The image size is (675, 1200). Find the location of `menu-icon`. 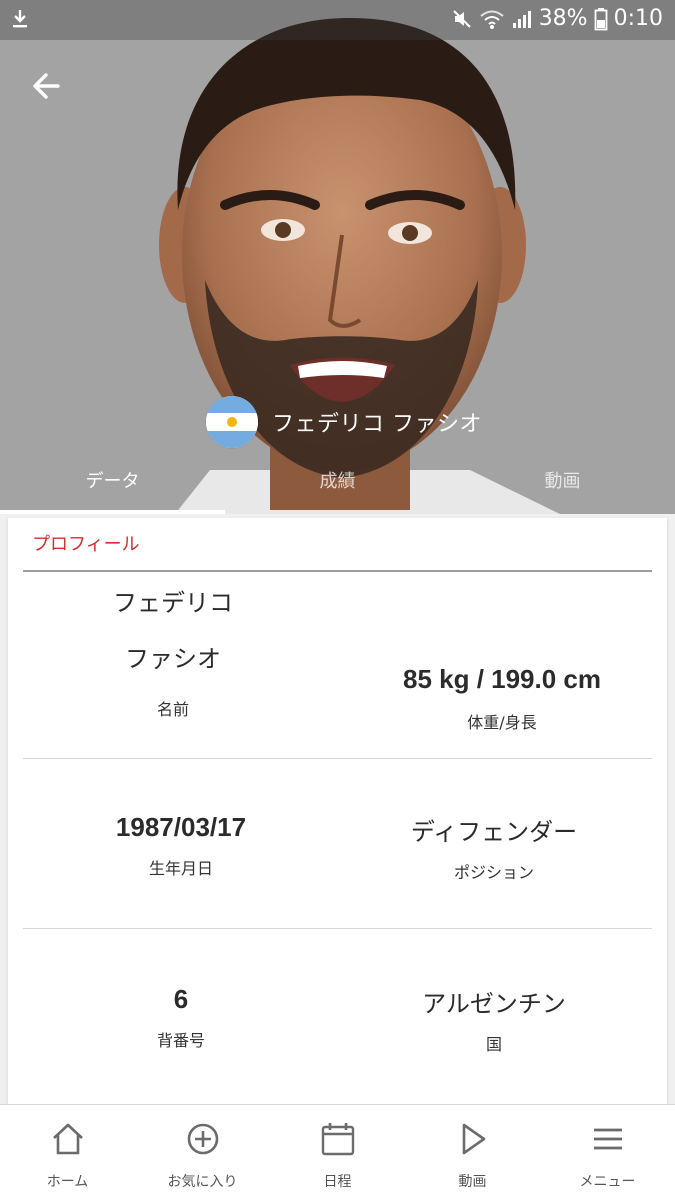

menu-icon is located at coordinates (608, 1139).